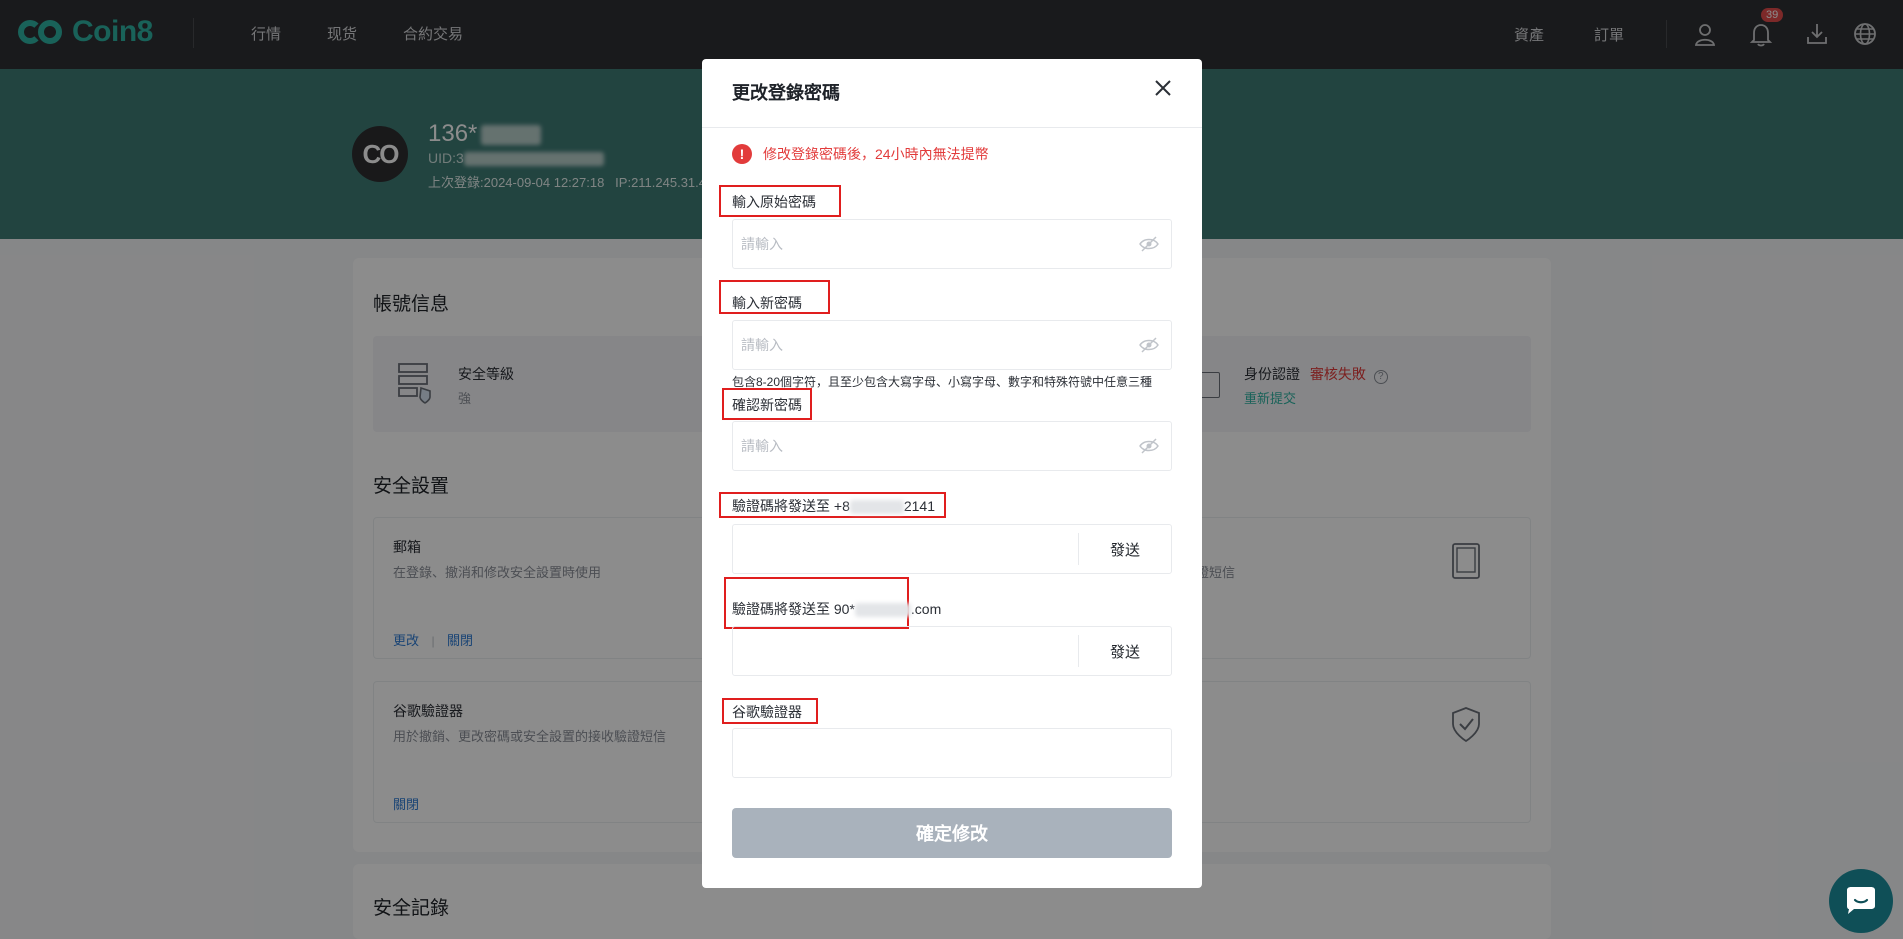 This screenshot has width=1903, height=939. Describe the element at coordinates (1125, 549) in the screenshot. I see `send-sms-button: 發送` at that location.